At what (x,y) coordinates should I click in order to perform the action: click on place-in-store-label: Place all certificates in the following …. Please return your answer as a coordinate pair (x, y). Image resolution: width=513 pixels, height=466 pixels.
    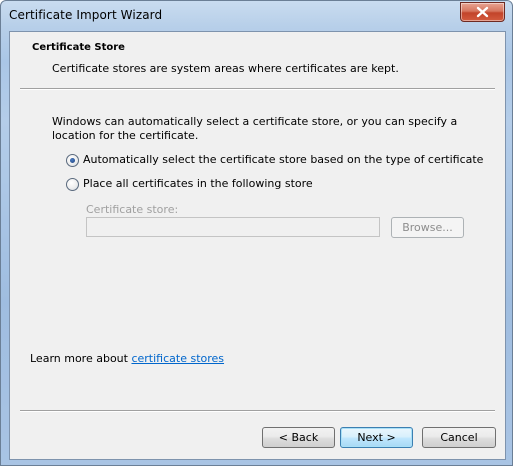
    Looking at the image, I should click on (198, 183).